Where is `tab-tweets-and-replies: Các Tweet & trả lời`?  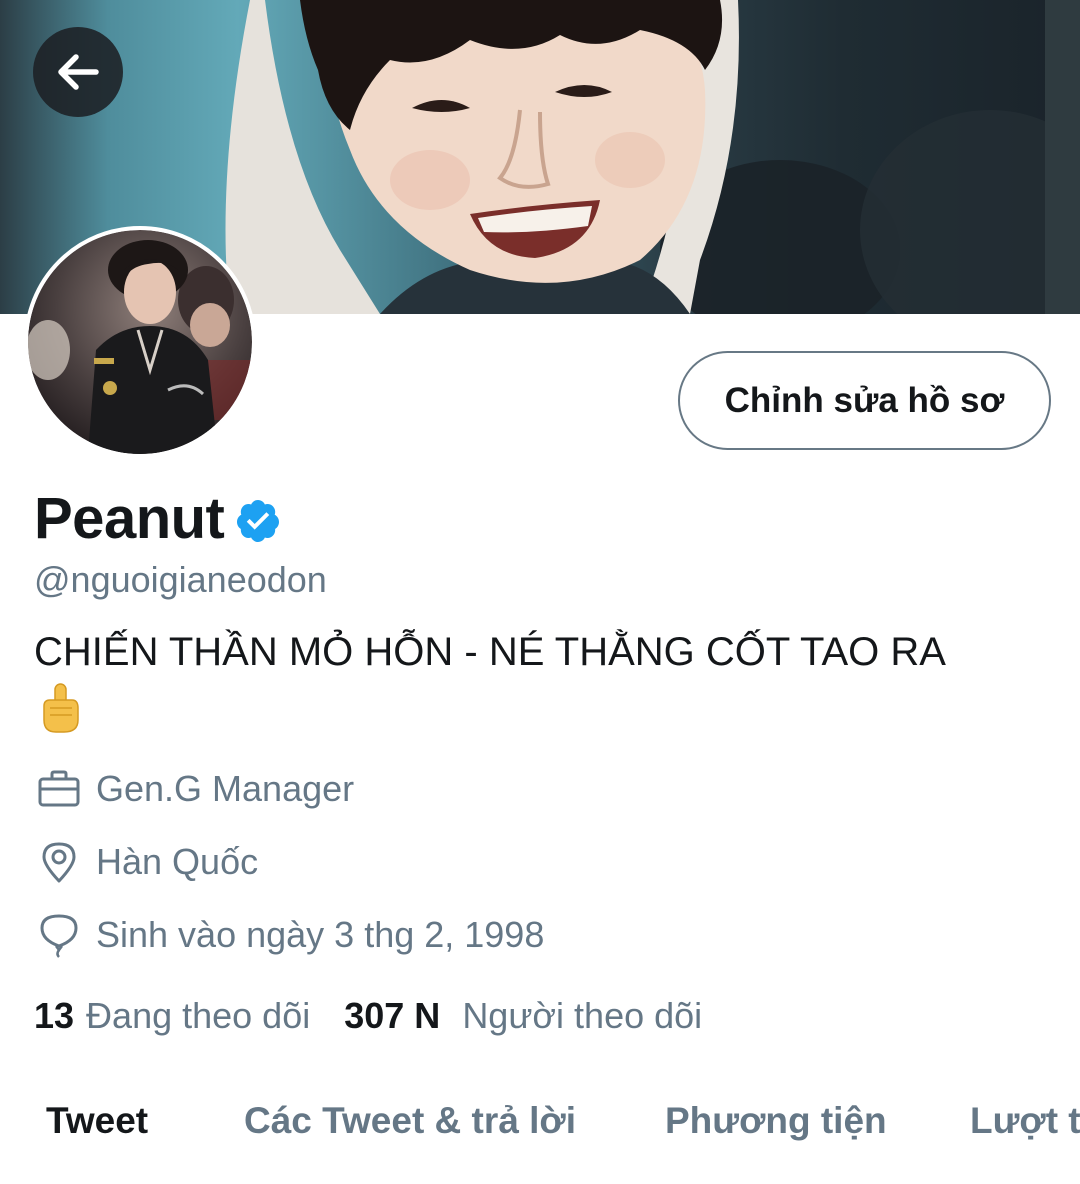 tab-tweets-and-replies: Các Tweet & trả lời is located at coordinates (410, 1121).